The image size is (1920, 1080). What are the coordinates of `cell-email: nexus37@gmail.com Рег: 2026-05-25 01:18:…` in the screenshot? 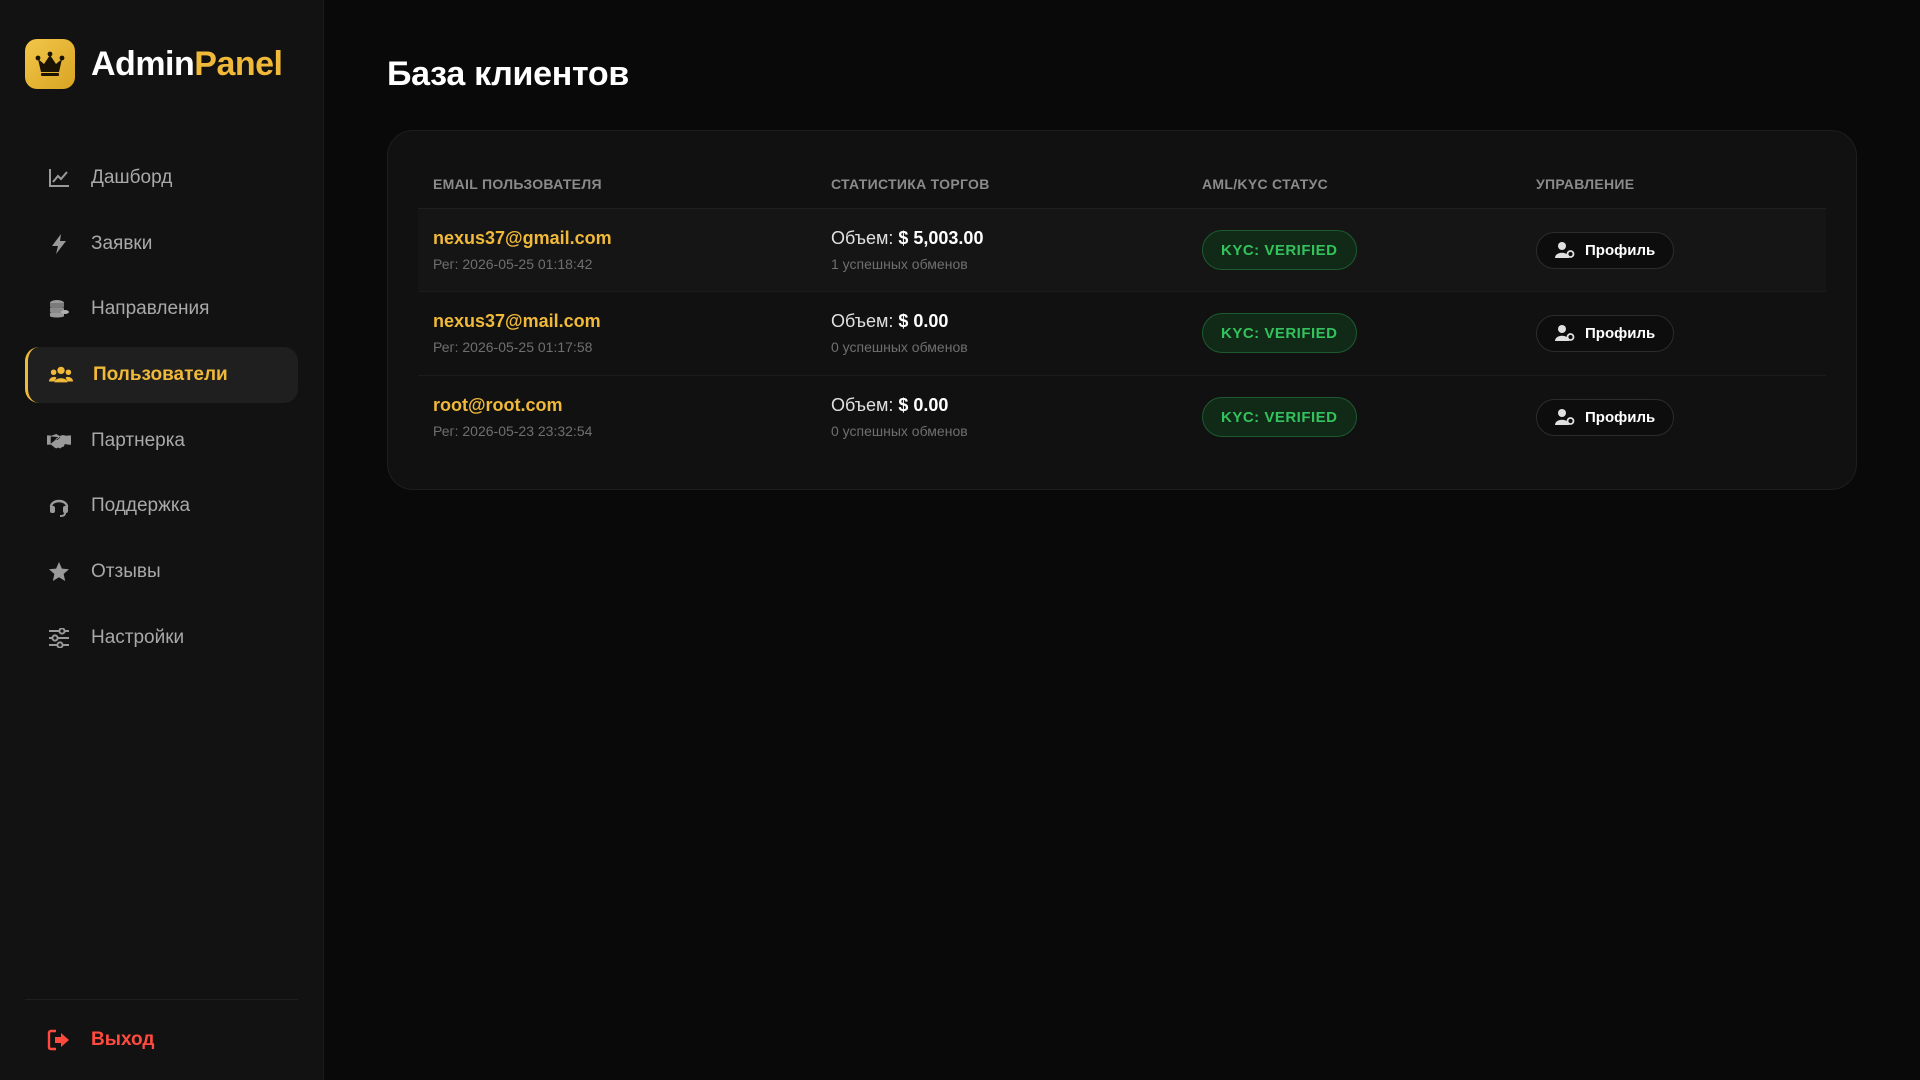 It's located at (632, 250).